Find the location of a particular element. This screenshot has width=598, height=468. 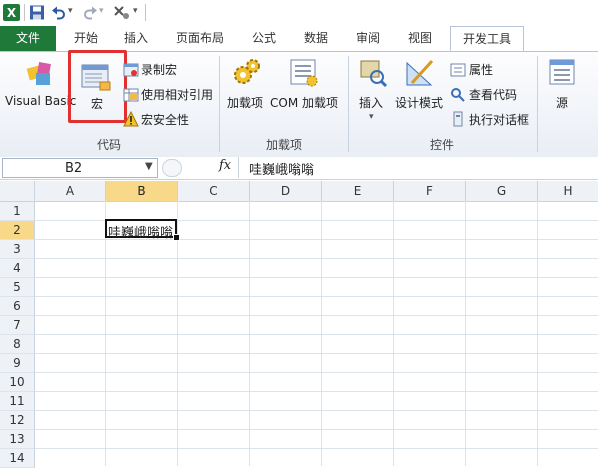

save-icon is located at coordinates (37, 12).